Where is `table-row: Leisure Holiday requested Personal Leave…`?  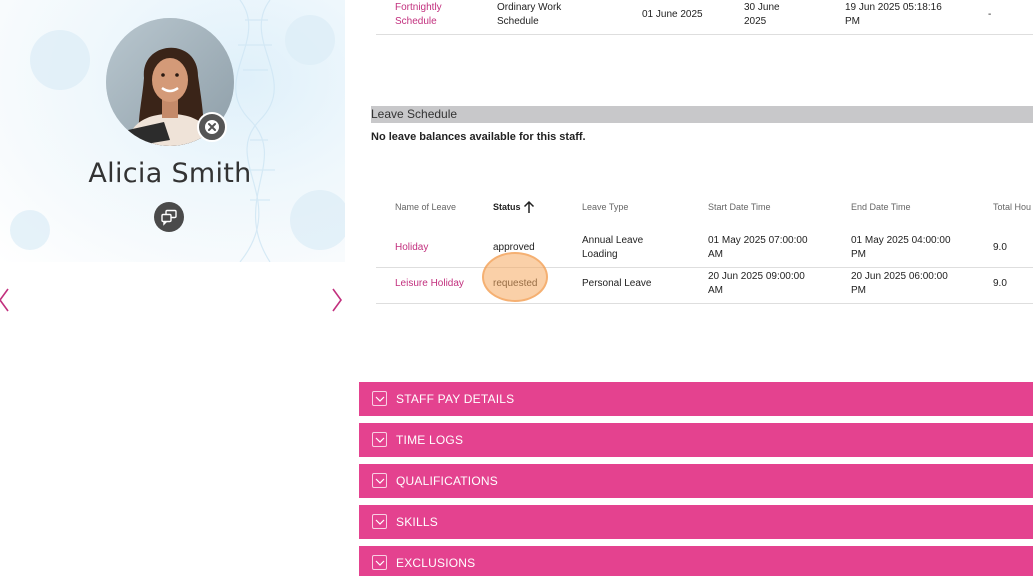 table-row: Leisure Holiday requested Personal Leave… is located at coordinates (704, 286).